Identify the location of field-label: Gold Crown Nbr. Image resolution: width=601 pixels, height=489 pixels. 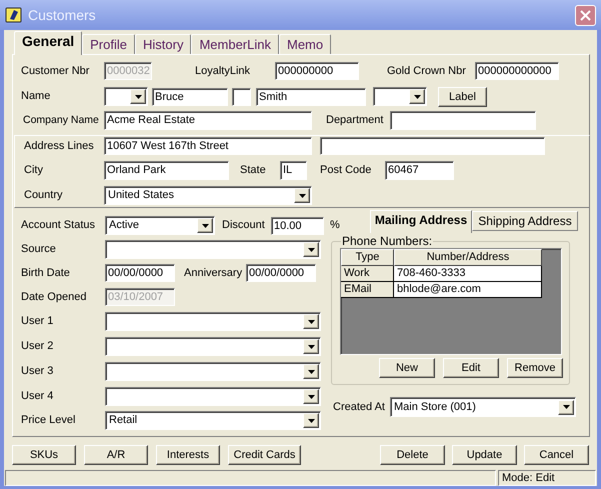
(427, 71).